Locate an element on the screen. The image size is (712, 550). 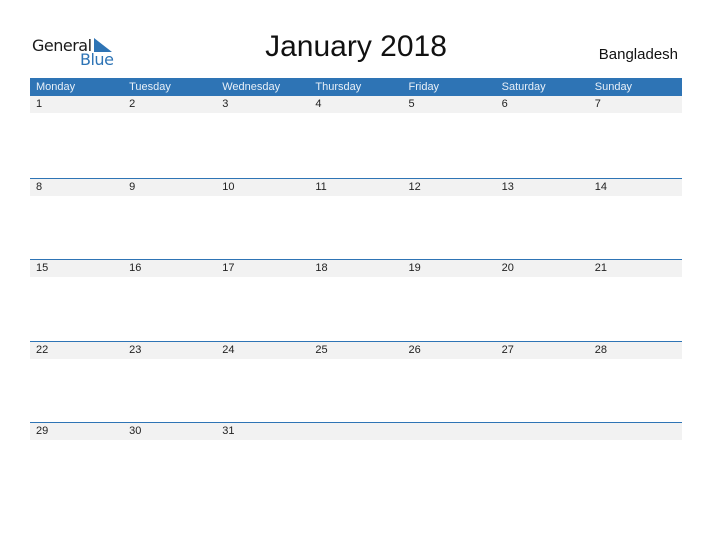
day-cell: 30 is located at coordinates (135, 431).